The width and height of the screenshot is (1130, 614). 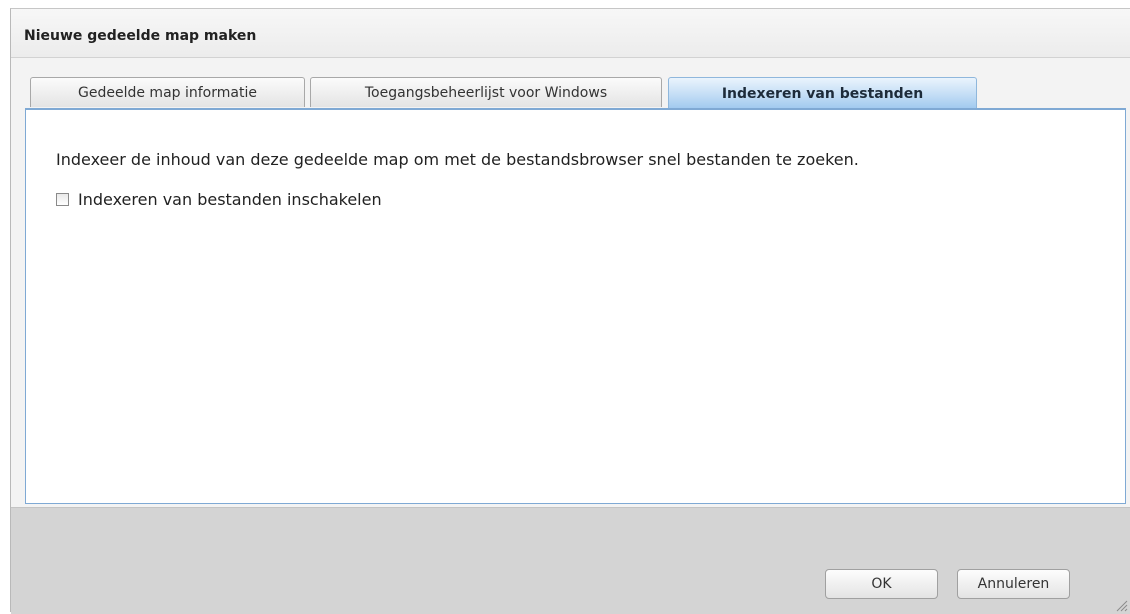 I want to click on tab-file-indexing: Indexeren van bestanden, so click(x=822, y=93).